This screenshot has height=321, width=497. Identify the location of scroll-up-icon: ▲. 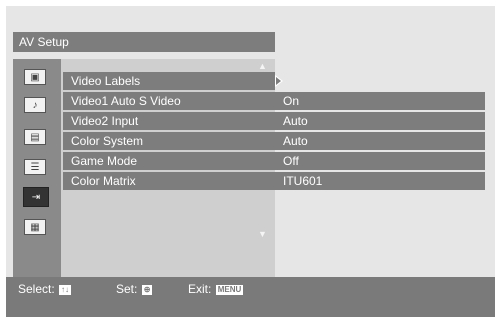
(262, 66).